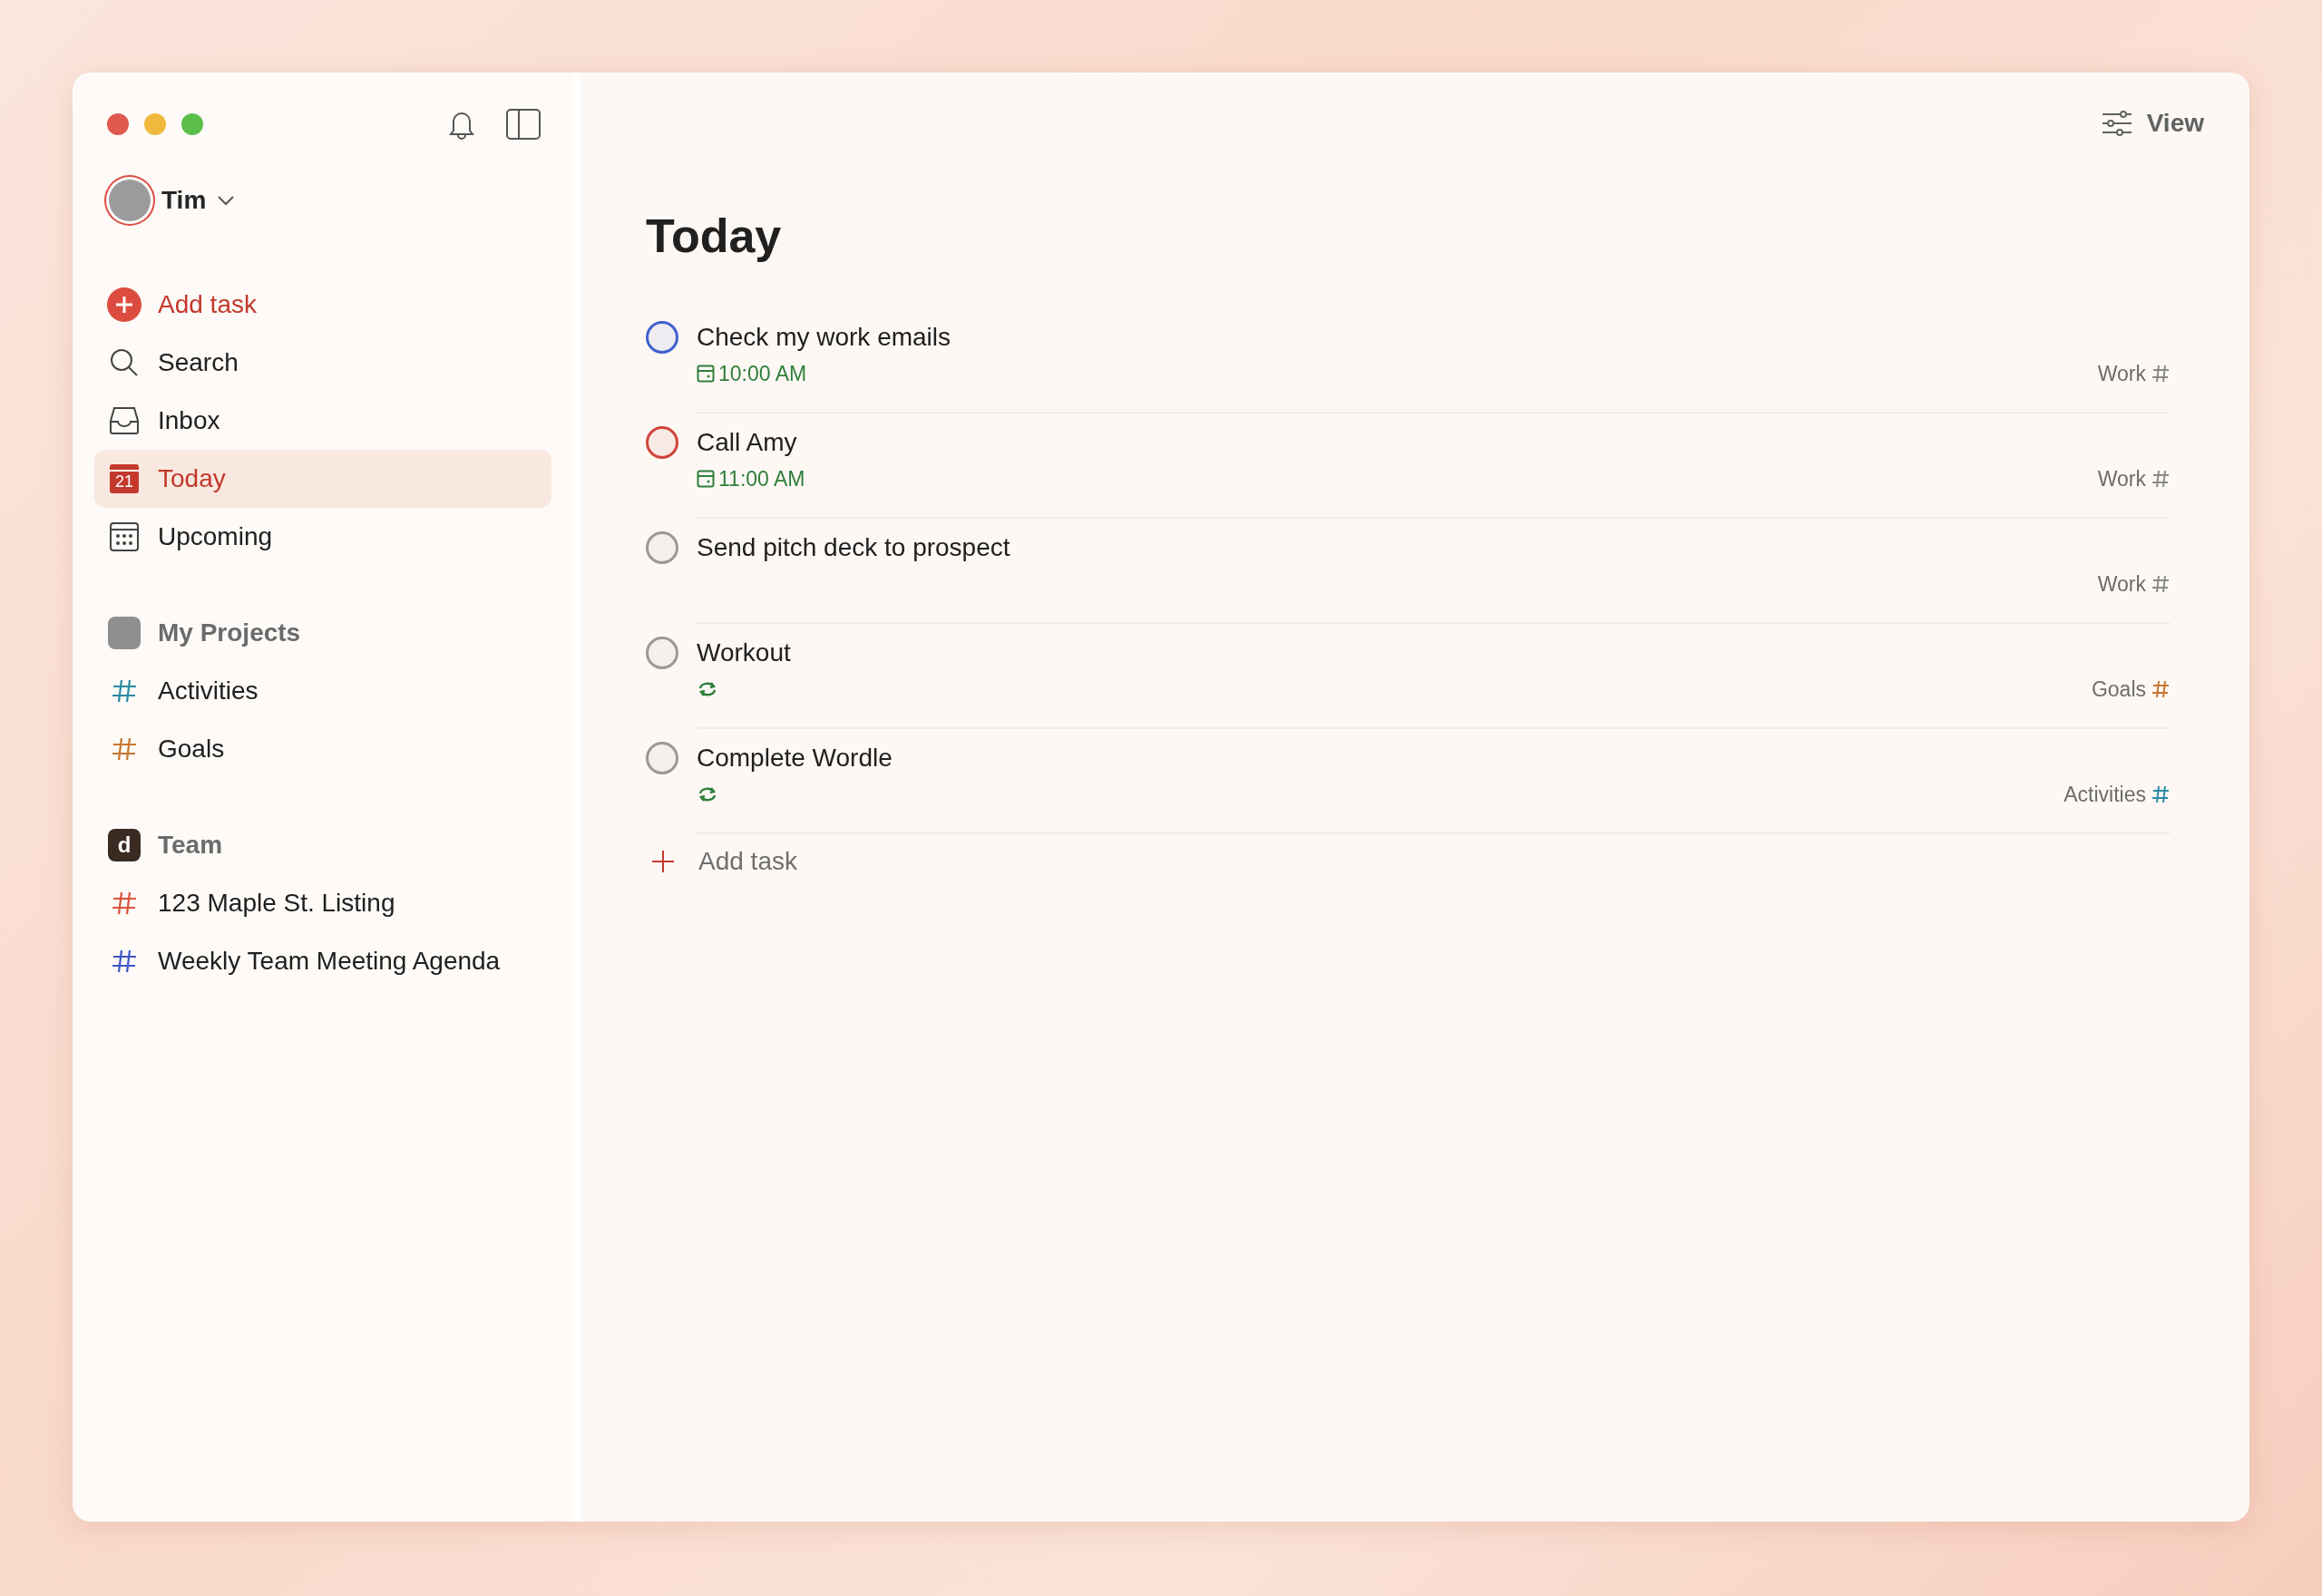  What do you see at coordinates (2130, 689) in the screenshot?
I see `project-label: Goals` at bounding box center [2130, 689].